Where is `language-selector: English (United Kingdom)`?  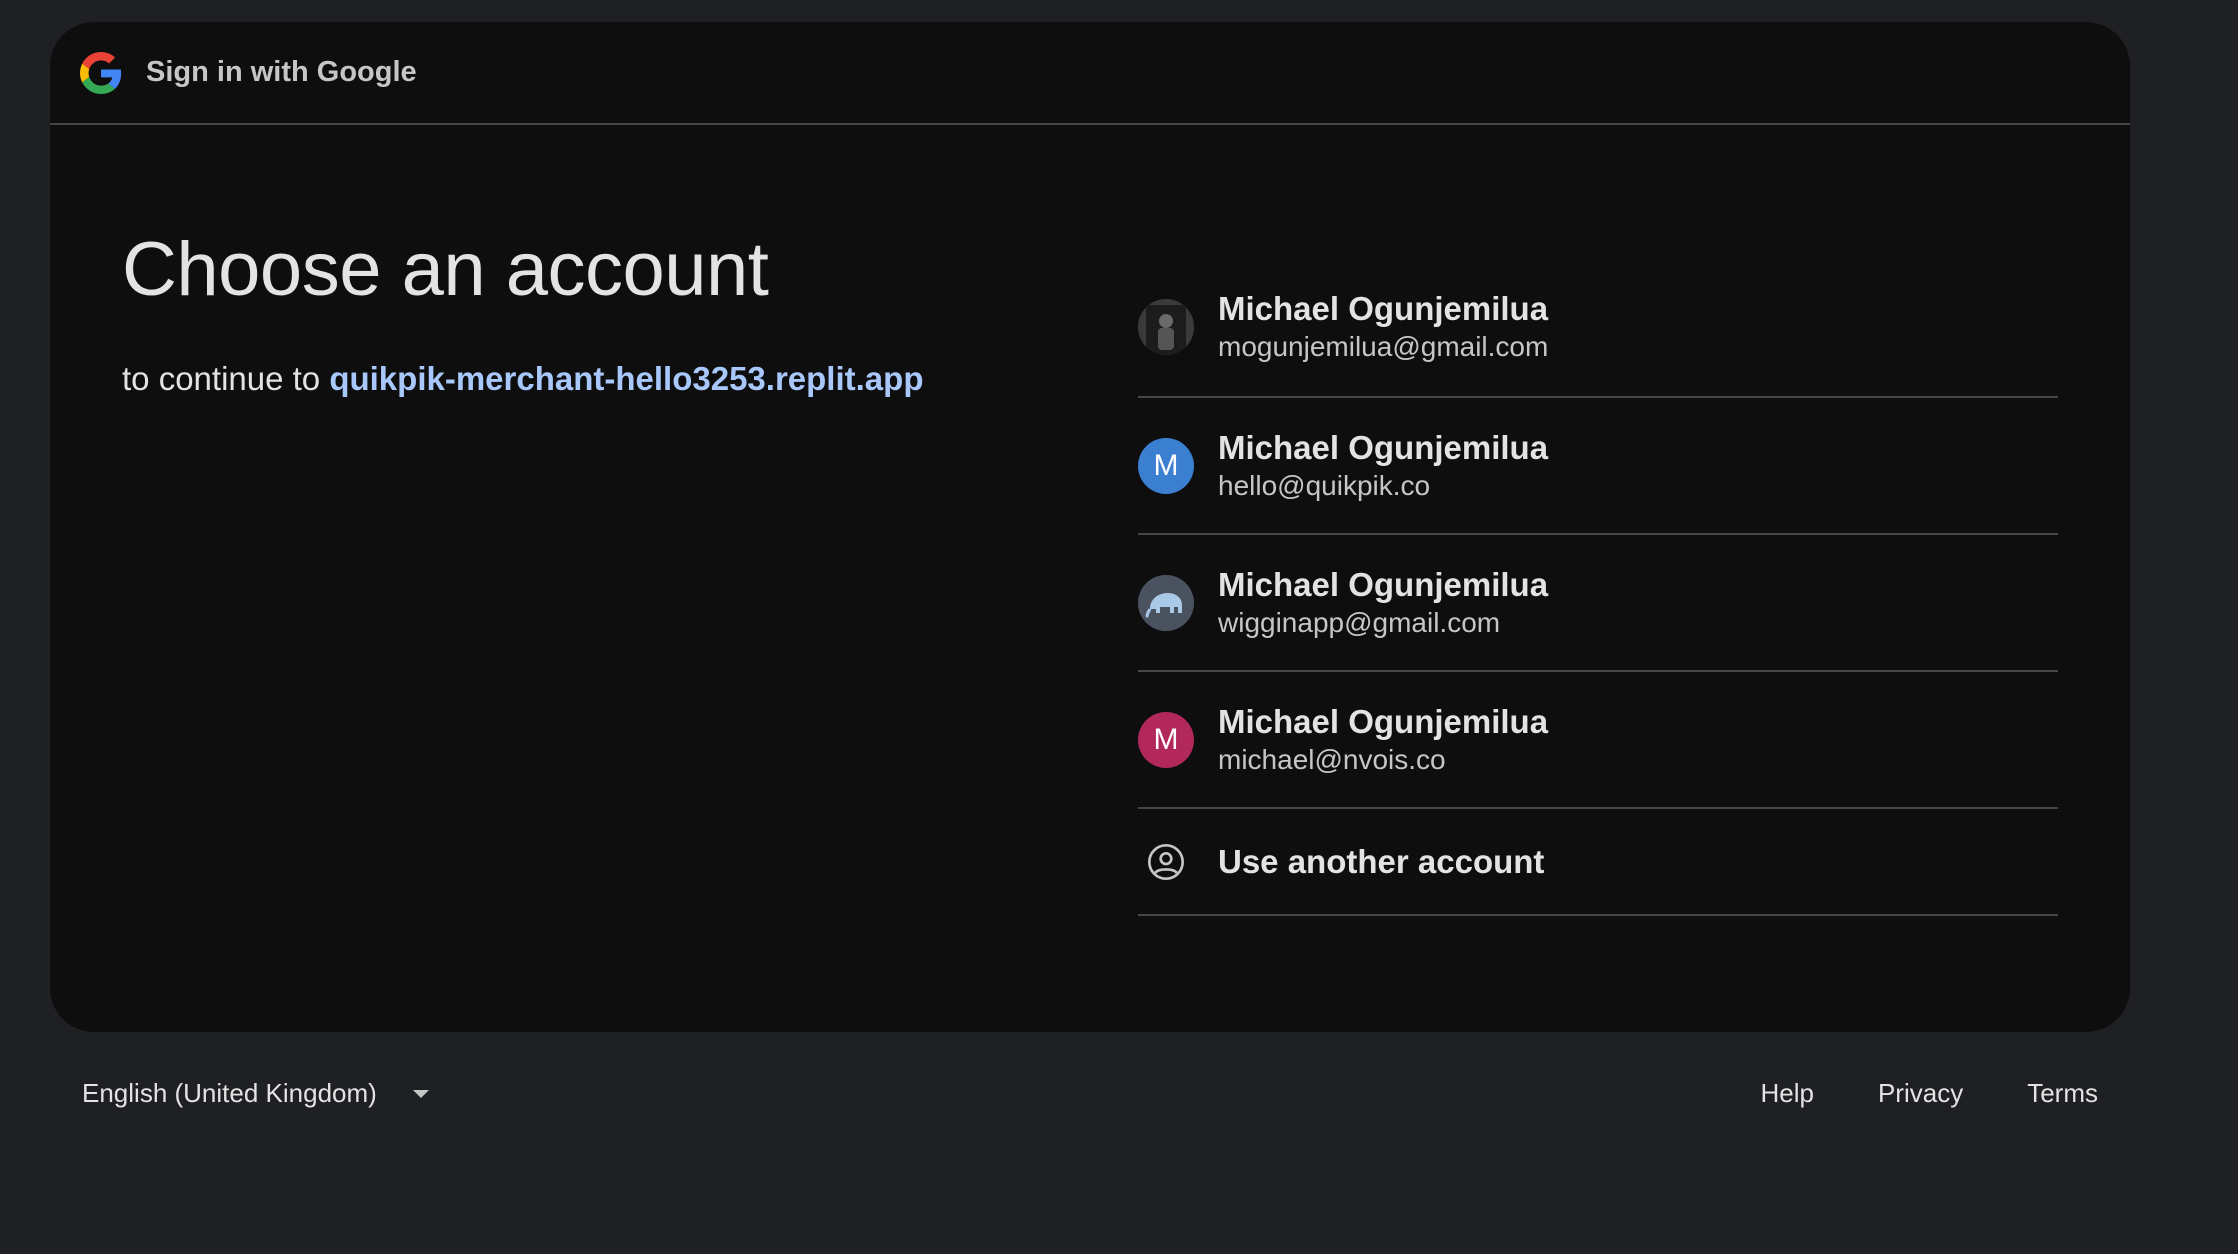 language-selector: English (United Kingdom) is located at coordinates (255, 1093).